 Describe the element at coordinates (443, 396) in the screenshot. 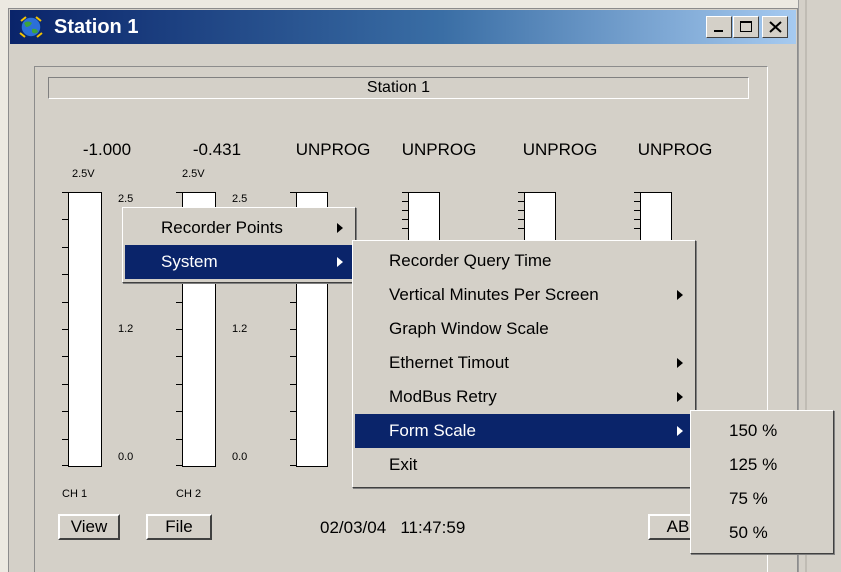

I see `menu-item-label: ModBus Retry` at that location.